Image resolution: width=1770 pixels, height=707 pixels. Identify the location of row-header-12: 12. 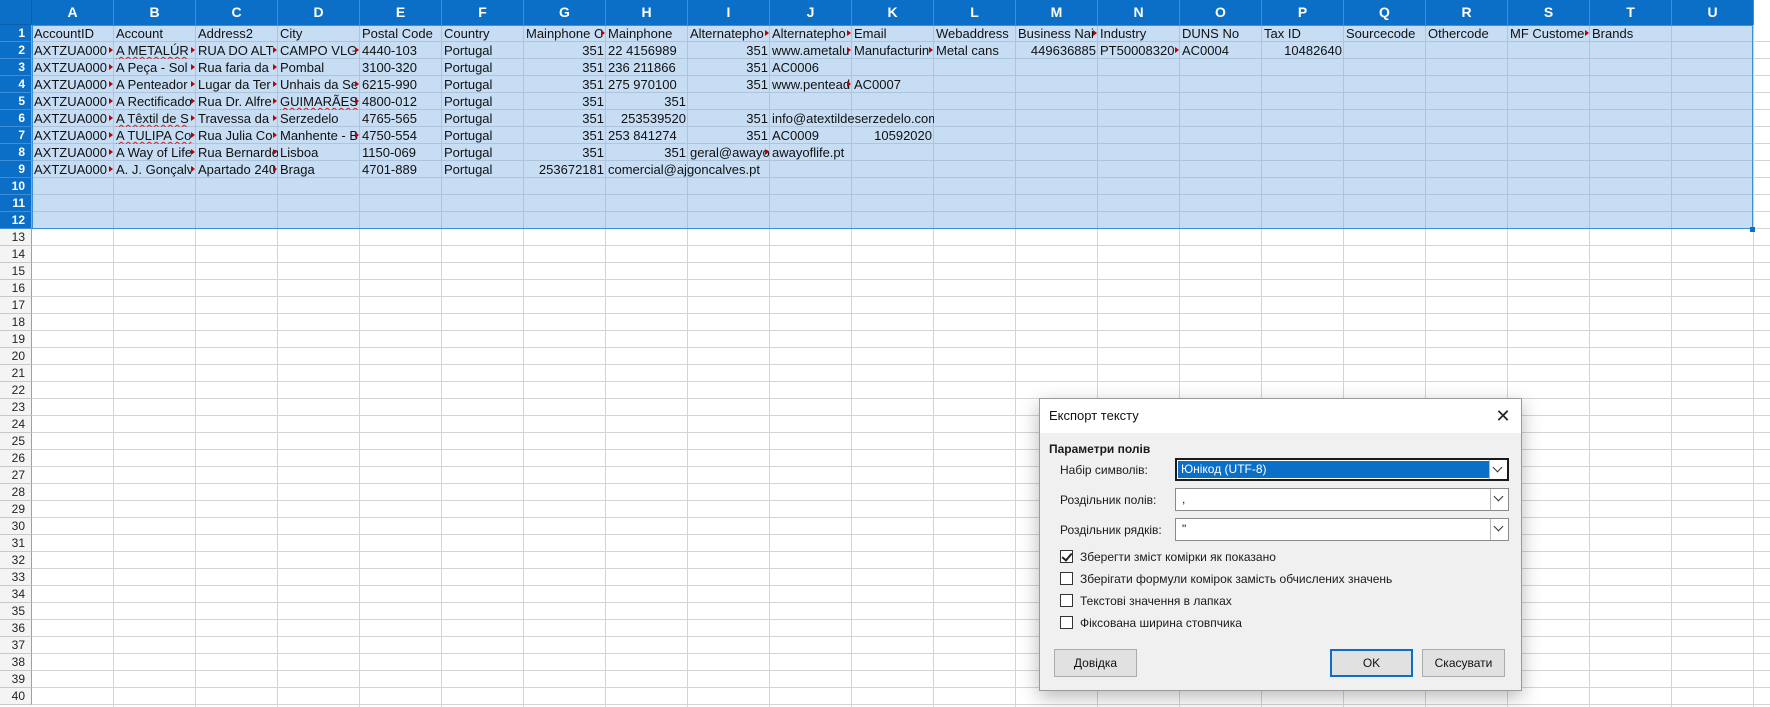
(16, 220).